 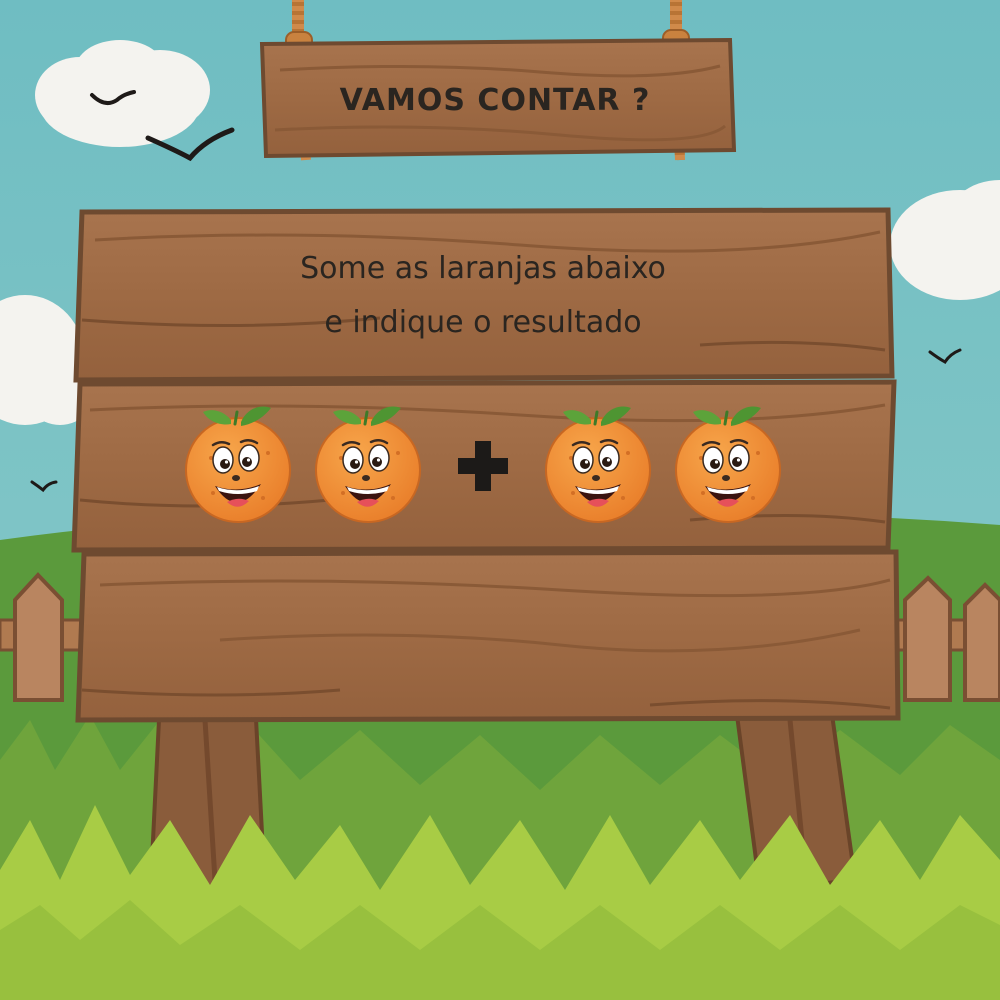 I want to click on title-sign: VAMOS CONTAR ?, so click(x=498, y=98).